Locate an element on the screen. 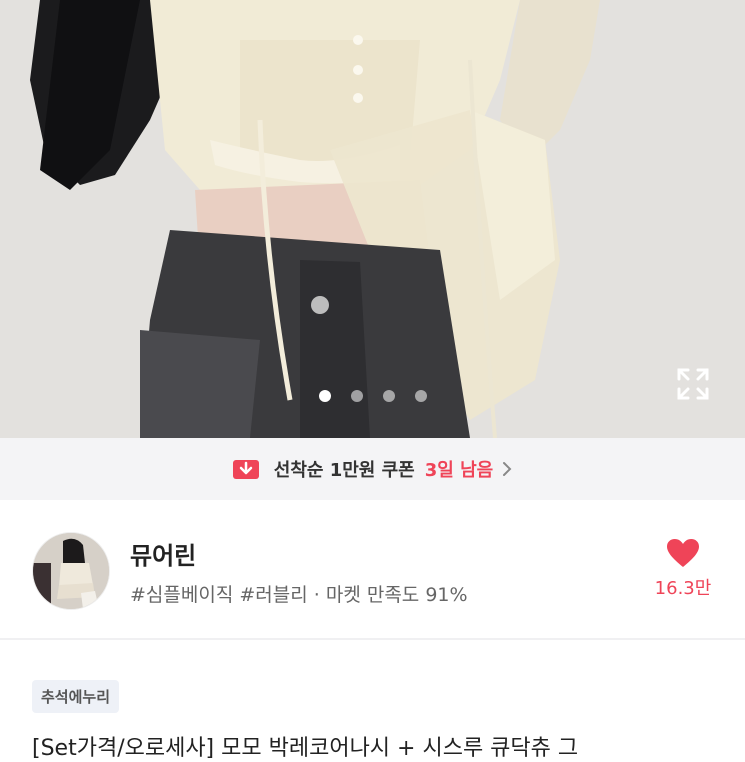 This screenshot has width=745, height=762. shop-avatar is located at coordinates (71, 571).